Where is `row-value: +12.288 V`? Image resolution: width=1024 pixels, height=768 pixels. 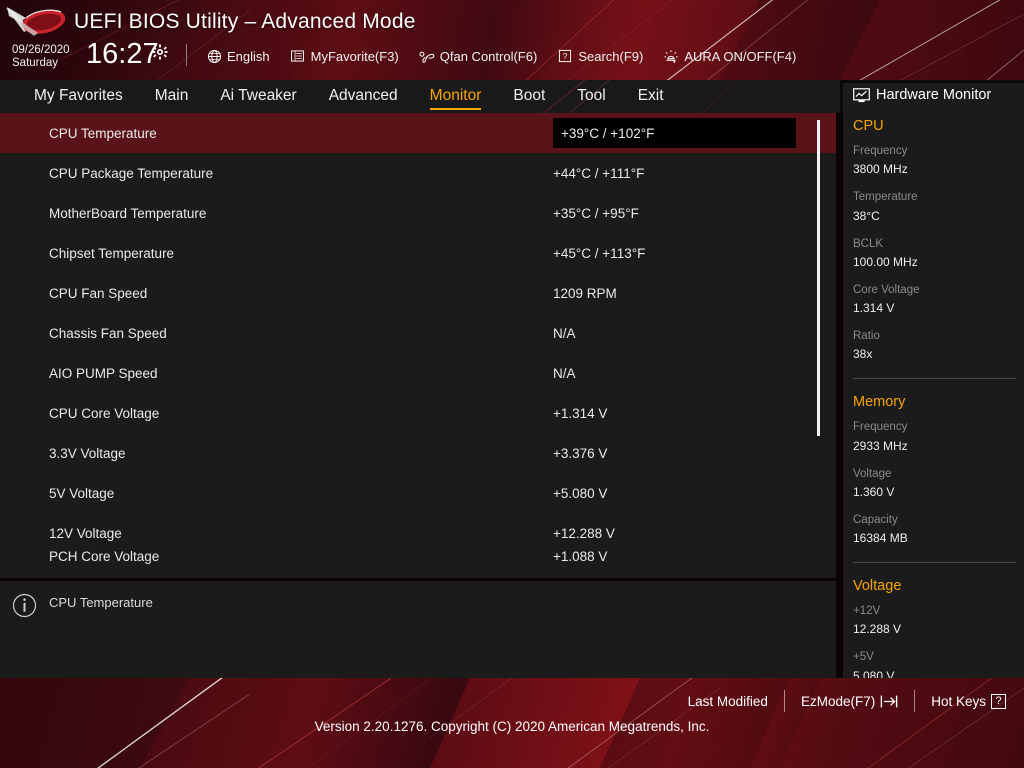
row-value: +12.288 V is located at coordinates (584, 533).